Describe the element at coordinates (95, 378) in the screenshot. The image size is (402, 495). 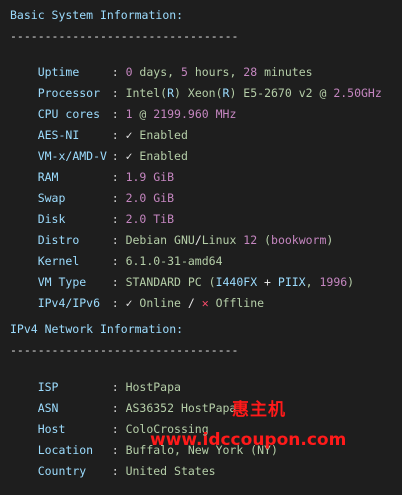
I see `isp-row: ISP: HostPapa` at that location.